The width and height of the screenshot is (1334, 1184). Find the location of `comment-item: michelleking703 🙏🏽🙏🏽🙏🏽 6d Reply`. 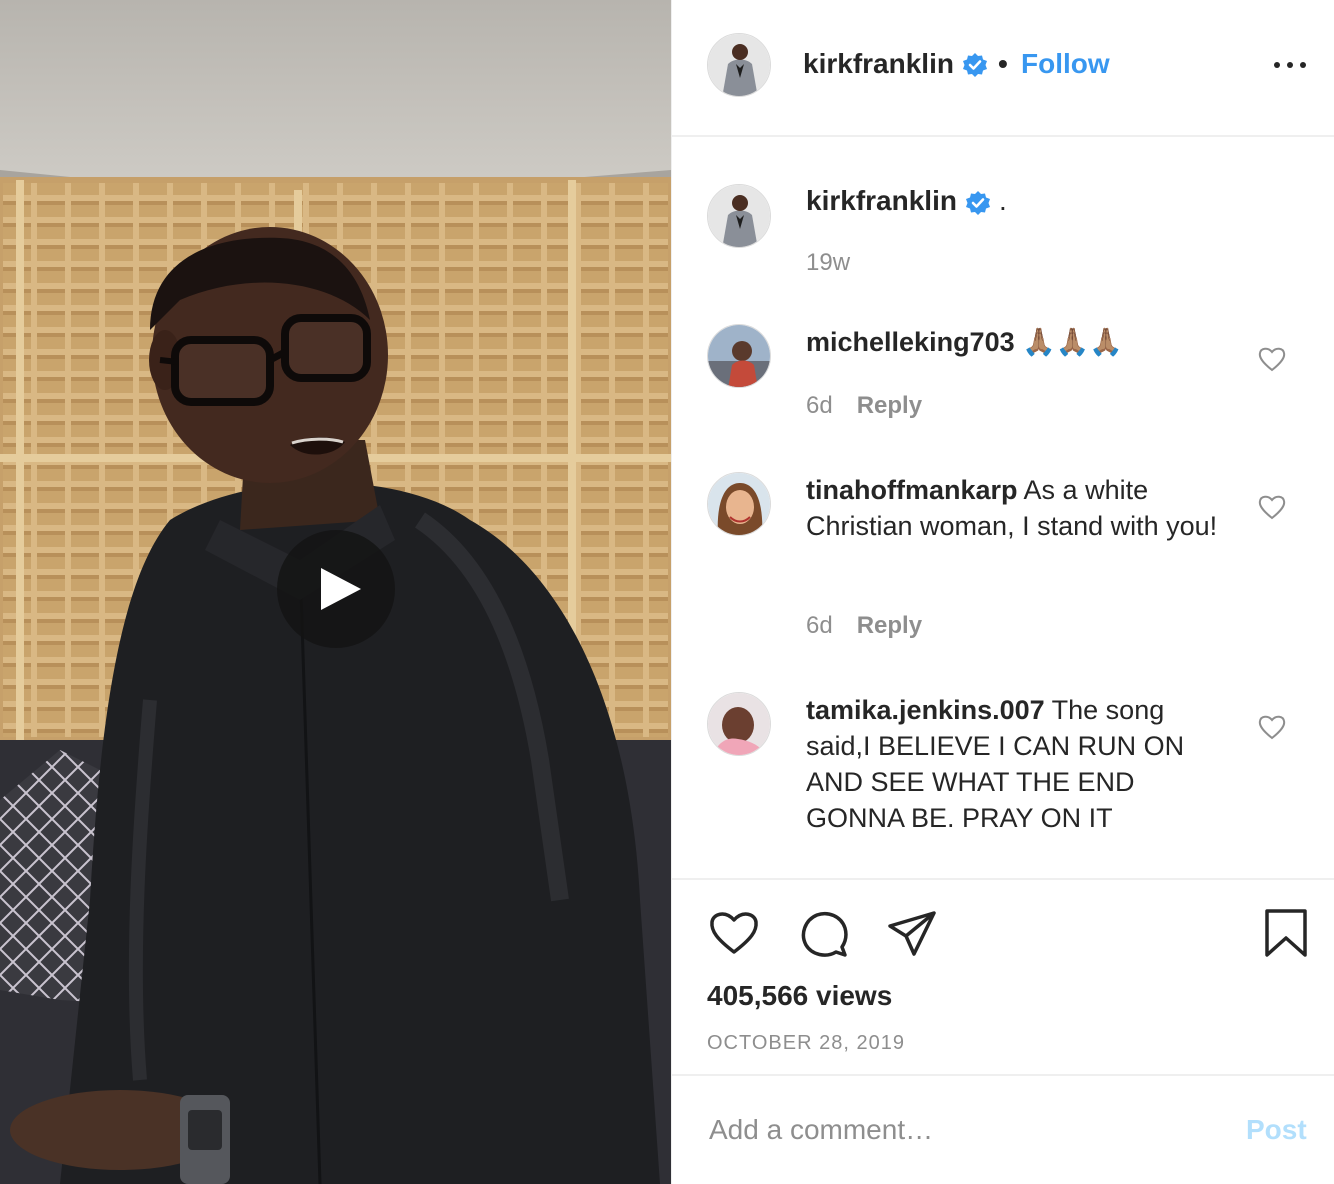

comment-item: michelleking703 🙏🏽🙏🏽🙏🏽 6d Reply is located at coordinates (1003, 365).